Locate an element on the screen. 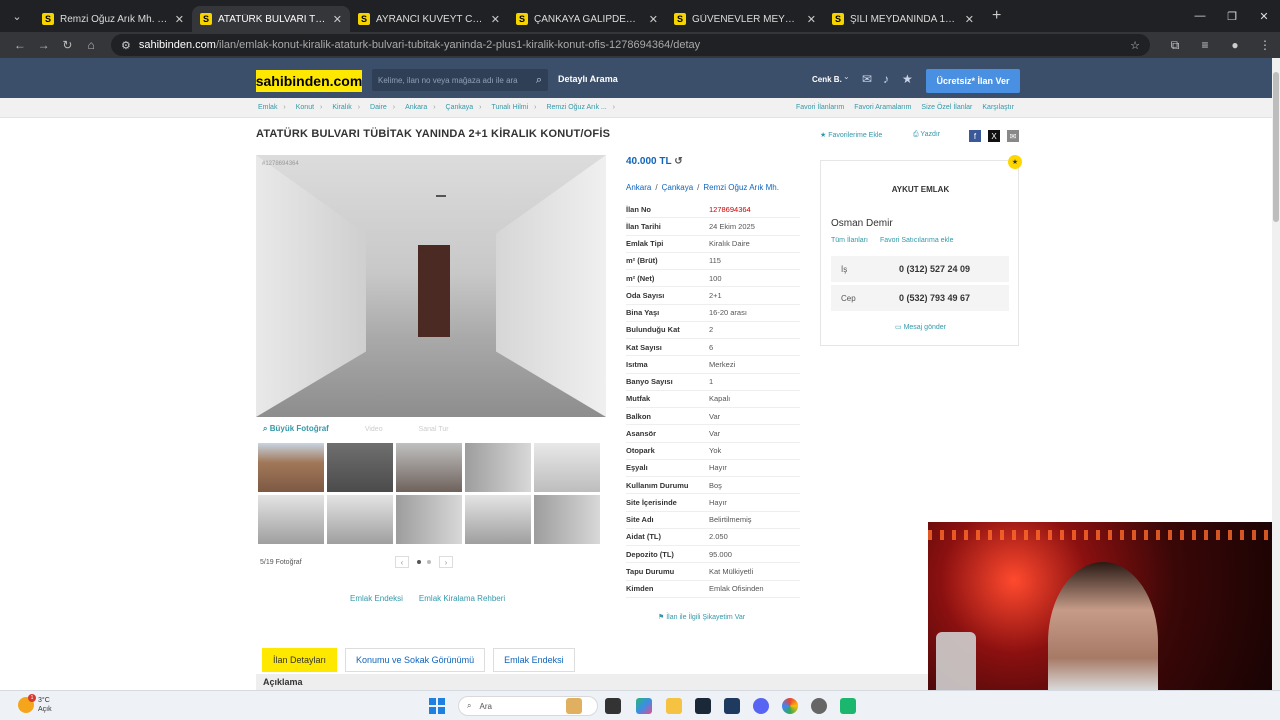 Image resolution: width=1280 pixels, height=720 pixels. browser-tab: S AYRANCI KUVEYT CAD KİRALIK ✕ is located at coordinates (429, 19).